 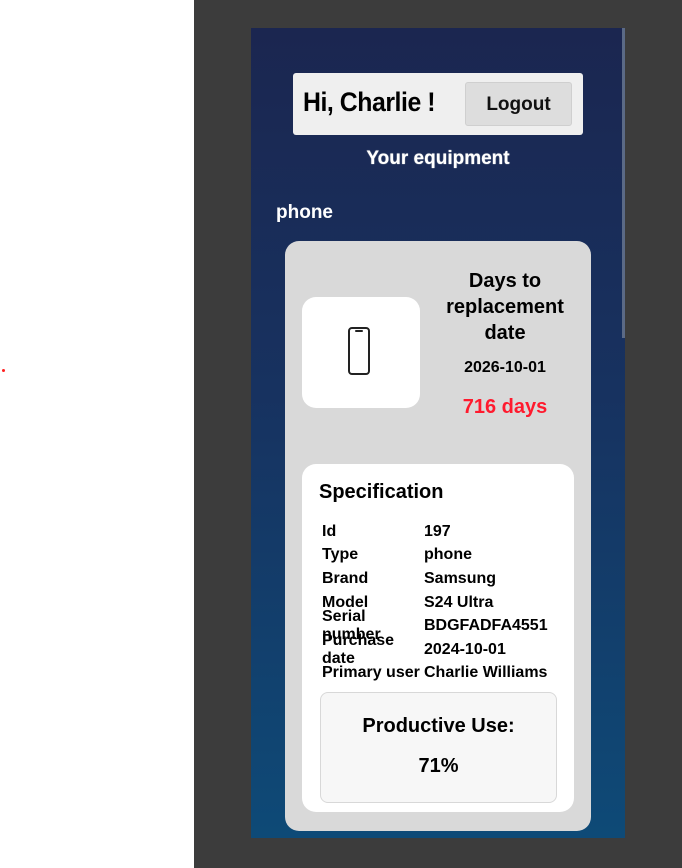 What do you see at coordinates (460, 578) in the screenshot?
I see `spec-value: Samsung` at bounding box center [460, 578].